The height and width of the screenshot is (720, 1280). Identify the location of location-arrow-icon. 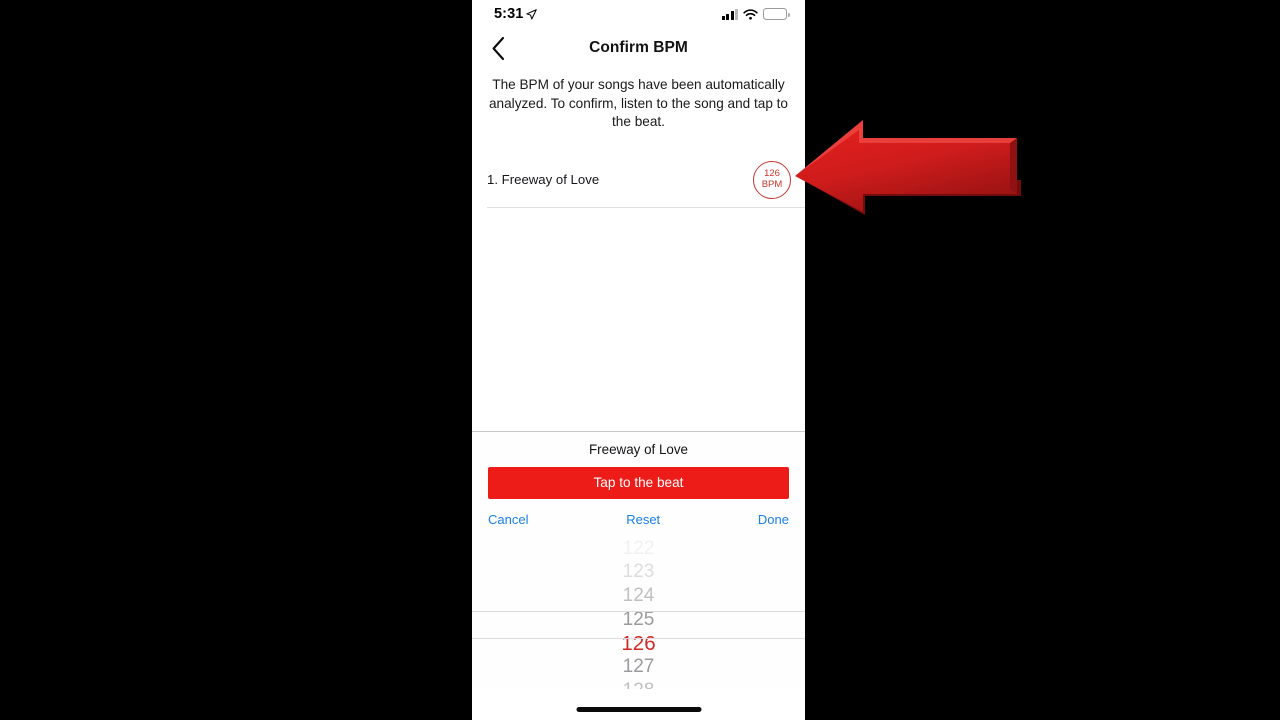
(532, 13).